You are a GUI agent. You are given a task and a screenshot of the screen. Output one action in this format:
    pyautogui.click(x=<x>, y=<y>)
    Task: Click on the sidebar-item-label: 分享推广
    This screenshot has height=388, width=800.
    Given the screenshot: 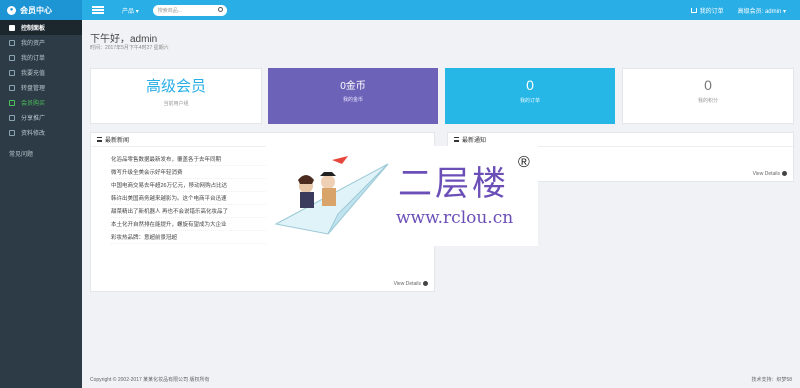 What is the action you would take?
    pyautogui.click(x=33, y=119)
    